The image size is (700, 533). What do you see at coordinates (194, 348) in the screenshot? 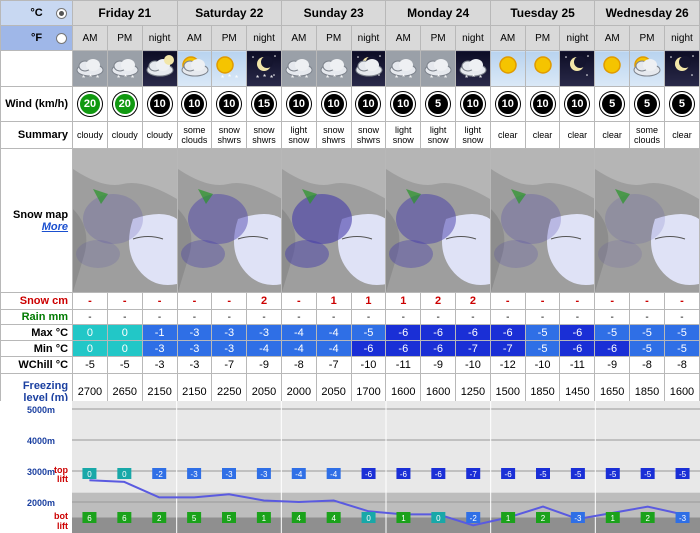
I see `min-cell: -3` at bounding box center [194, 348].